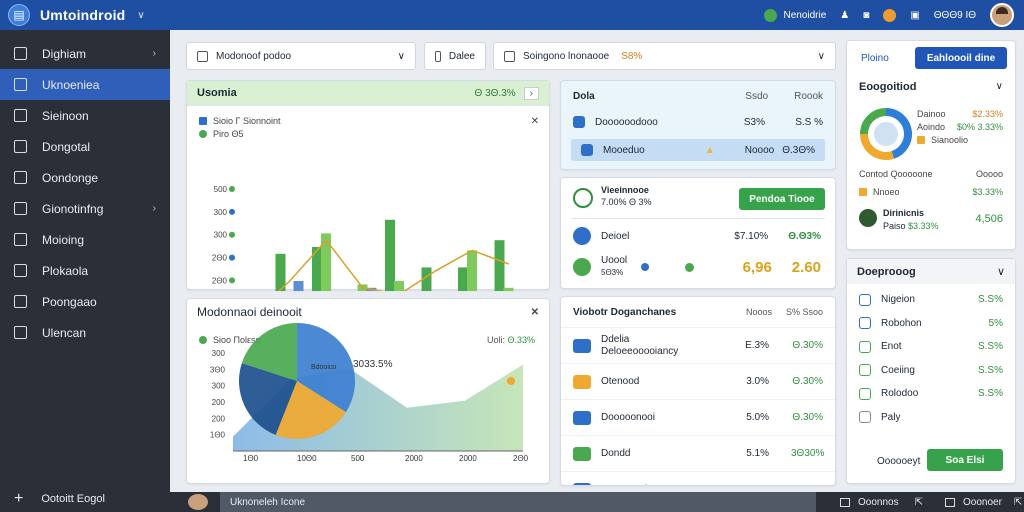 The width and height of the screenshot is (1024, 512). I want to click on table-row: Mooeduo ▲ Noooo Θ.3Θ%, so click(698, 150).